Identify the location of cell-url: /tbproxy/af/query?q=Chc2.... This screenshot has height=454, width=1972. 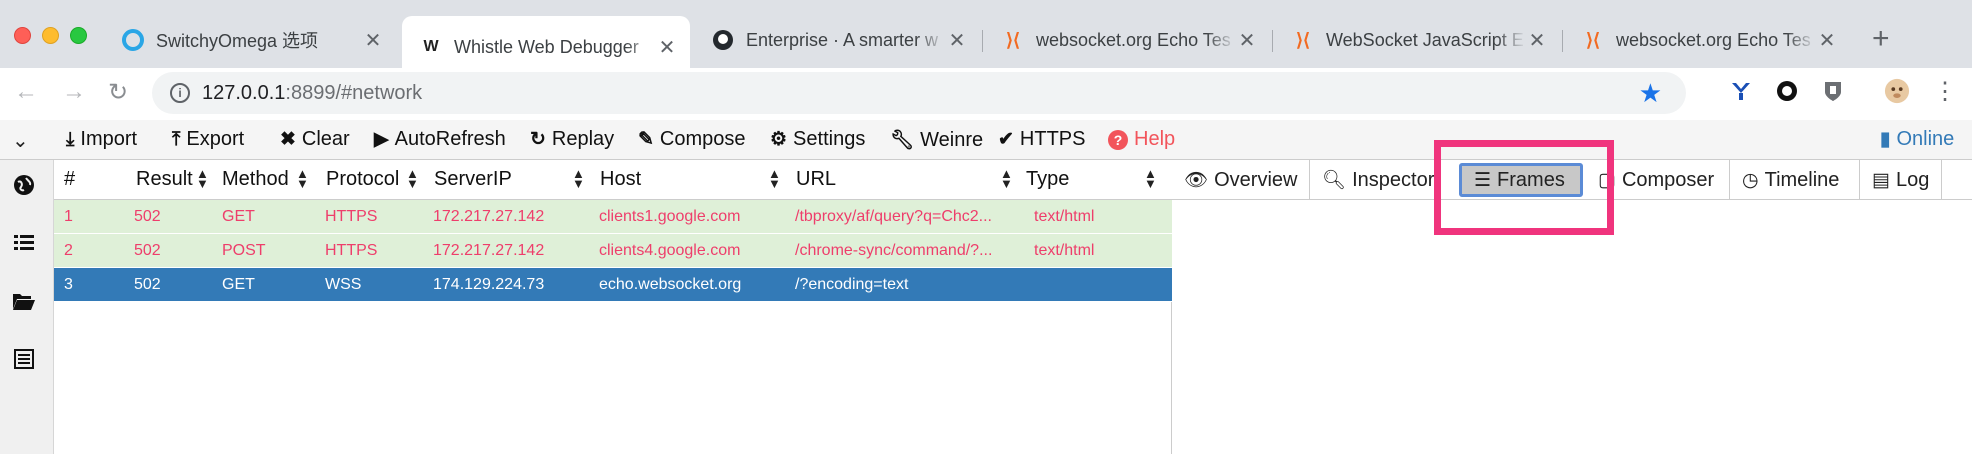
(893, 216).